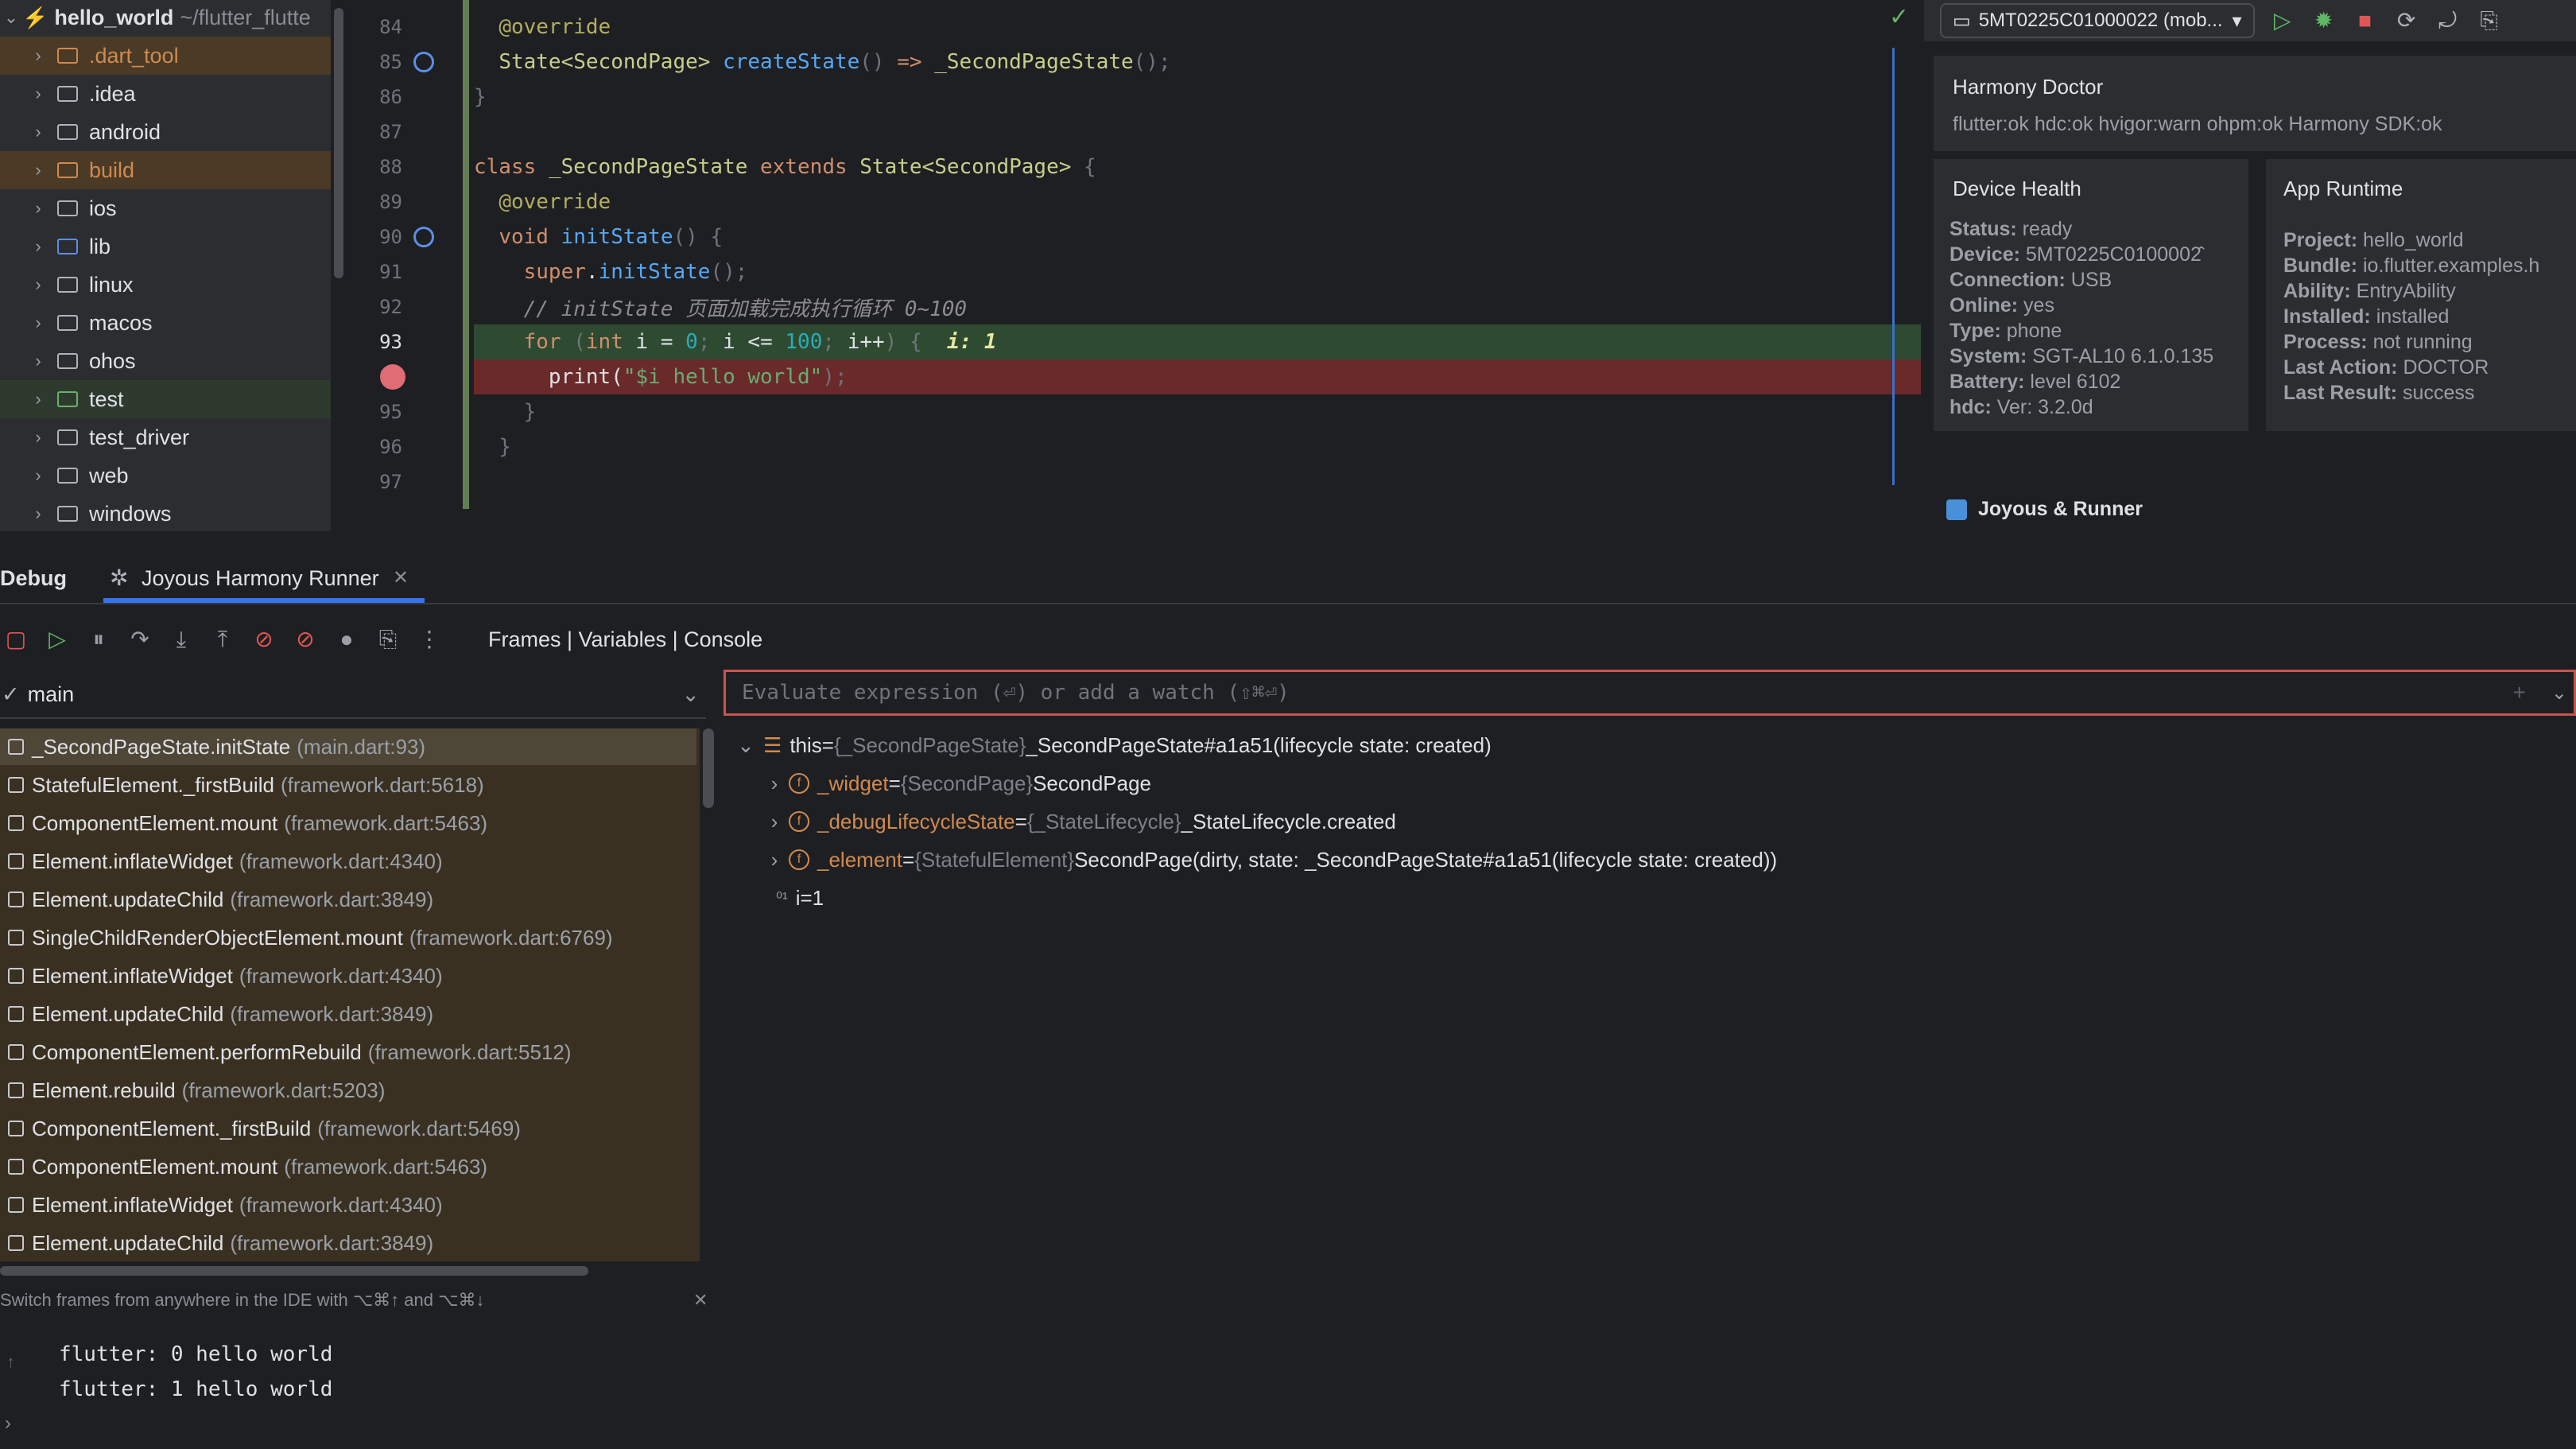  What do you see at coordinates (264, 639) in the screenshot?
I see `view-breakpoints-icon: ⊘` at bounding box center [264, 639].